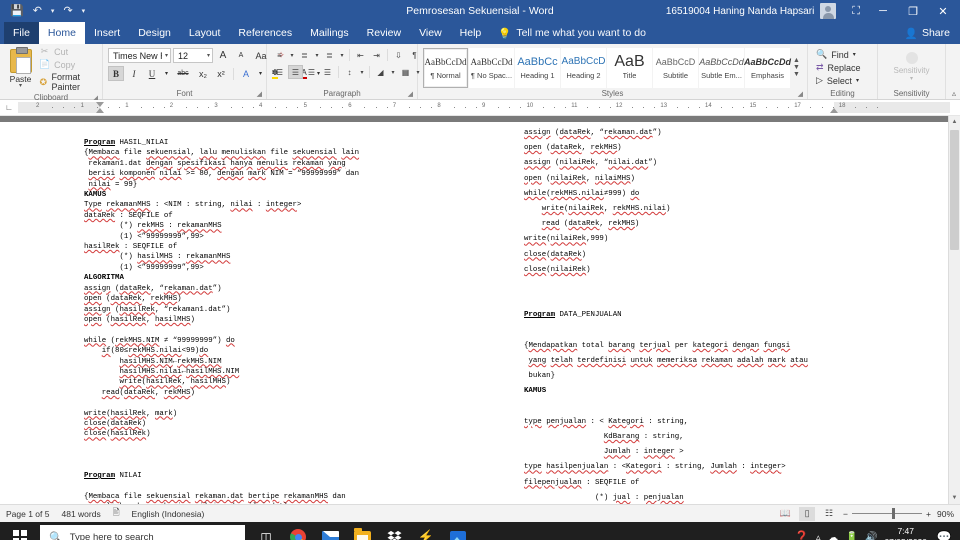  I want to click on collapse-ribbon-icon: ▵, so click(954, 93).